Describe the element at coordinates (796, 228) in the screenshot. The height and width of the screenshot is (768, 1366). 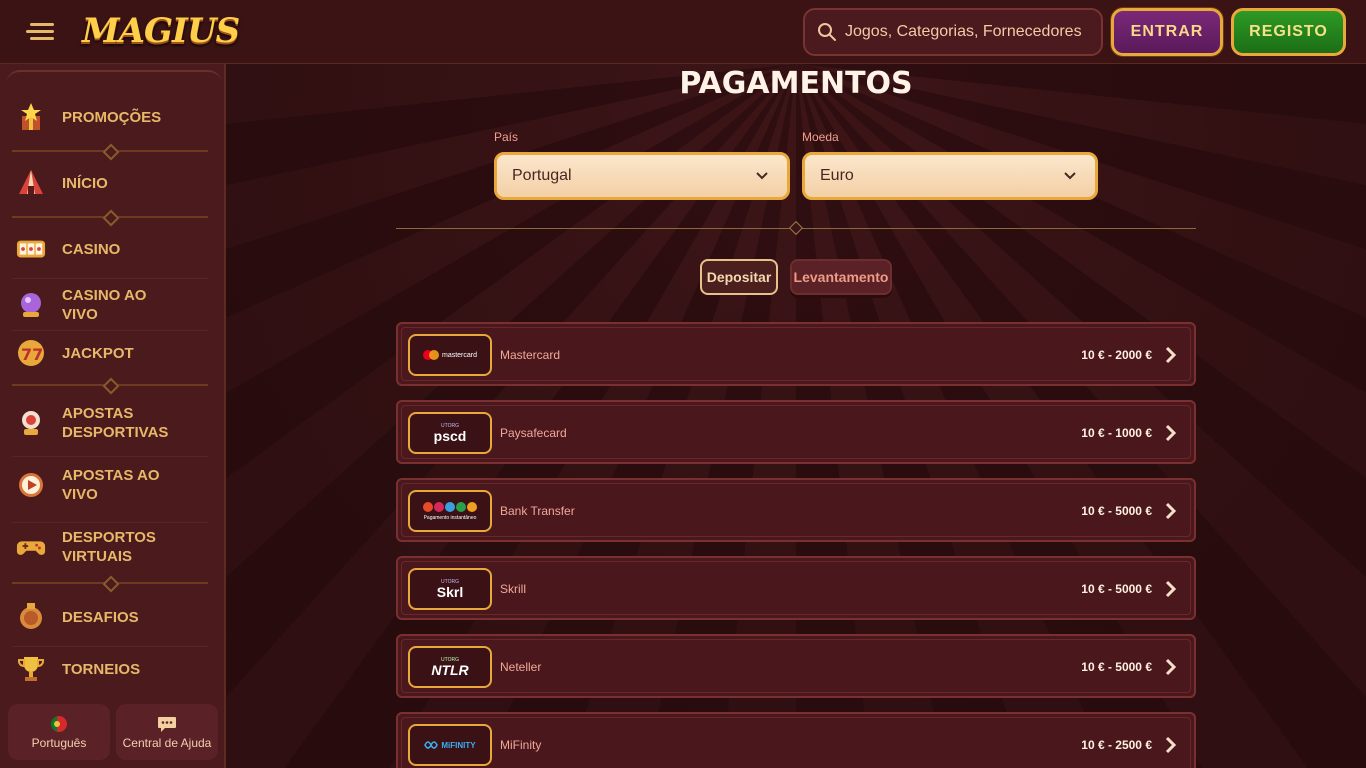
I see `section-divider` at that location.